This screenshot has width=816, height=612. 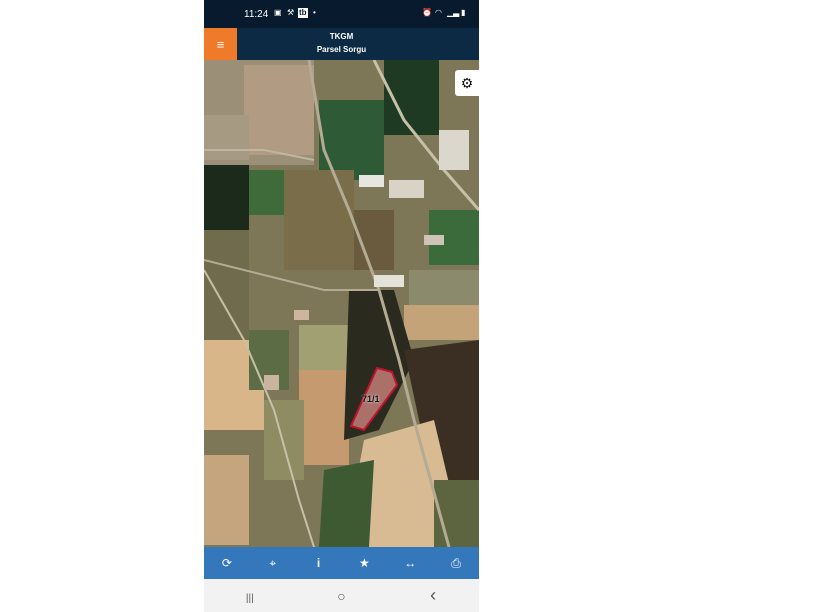 I want to click on refresh-button: ⟳, so click(x=227, y=563).